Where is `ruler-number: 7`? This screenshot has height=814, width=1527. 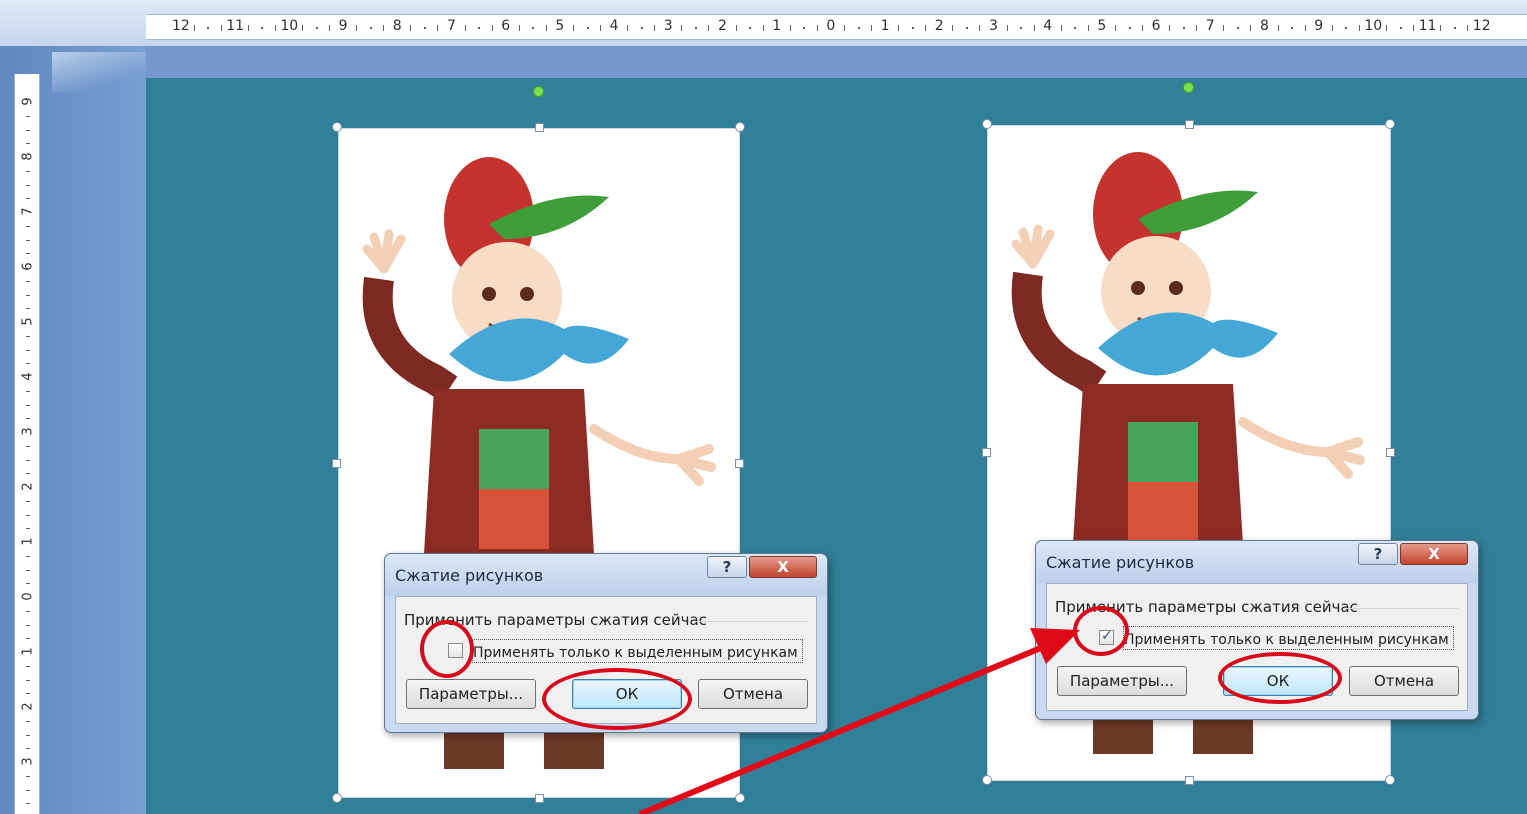 ruler-number: 7 is located at coordinates (28, 211).